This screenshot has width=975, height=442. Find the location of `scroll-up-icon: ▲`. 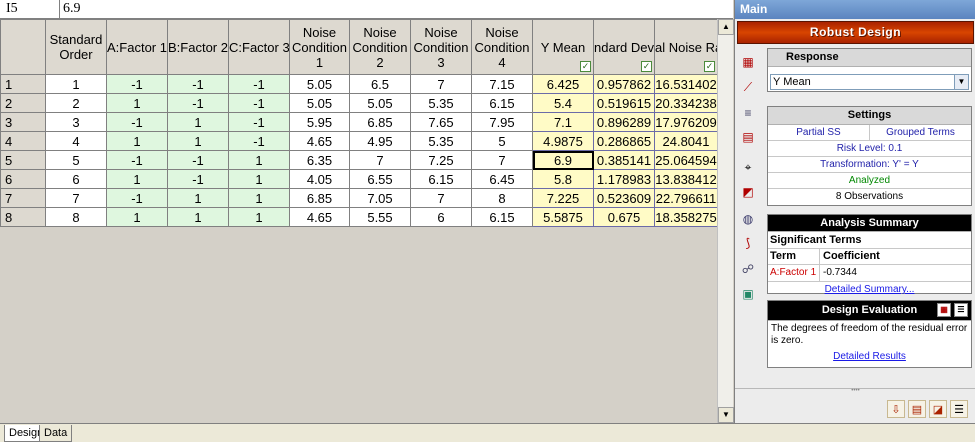

scroll-up-icon: ▲ is located at coordinates (726, 27).